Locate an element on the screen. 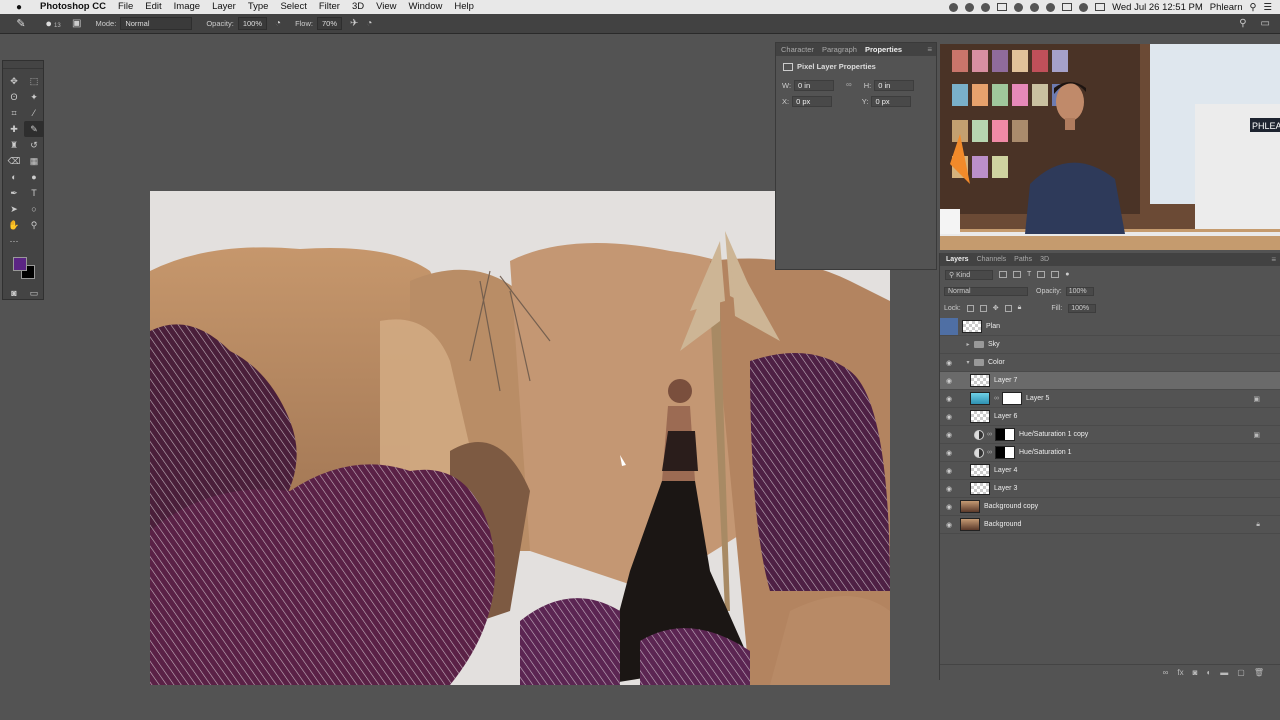  brush-tool-icon: ✎ is located at coordinates (34, 129).